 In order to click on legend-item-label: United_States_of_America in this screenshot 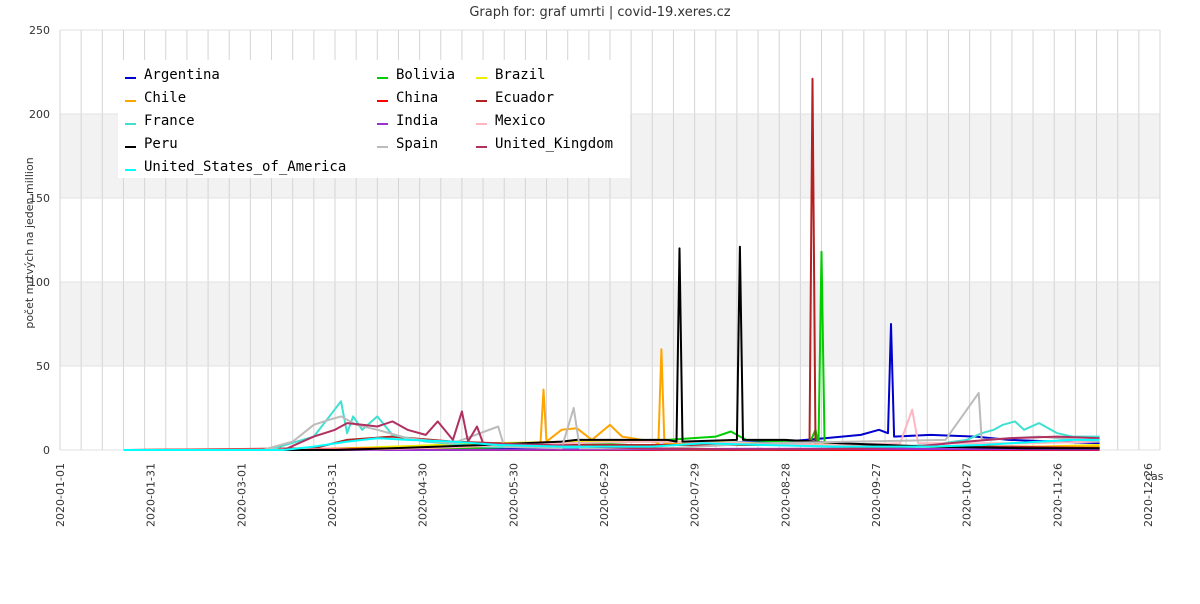, I will do `click(245, 167)`.